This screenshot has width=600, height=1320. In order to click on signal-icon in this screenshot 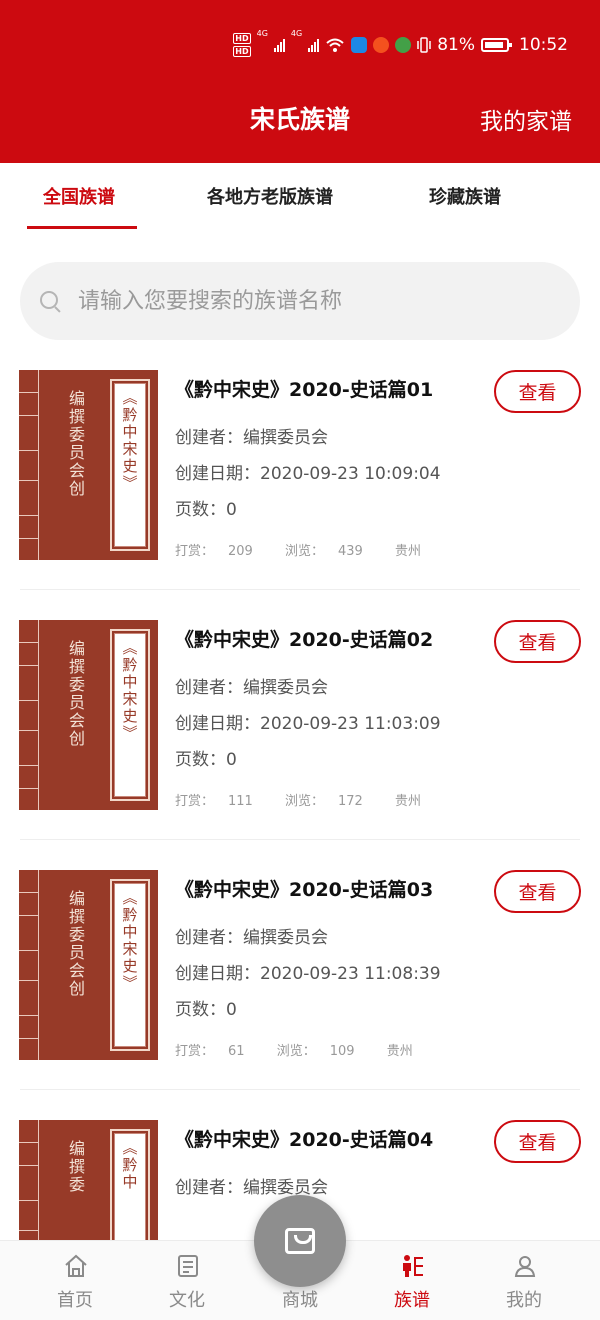, I will do `click(279, 45)`.